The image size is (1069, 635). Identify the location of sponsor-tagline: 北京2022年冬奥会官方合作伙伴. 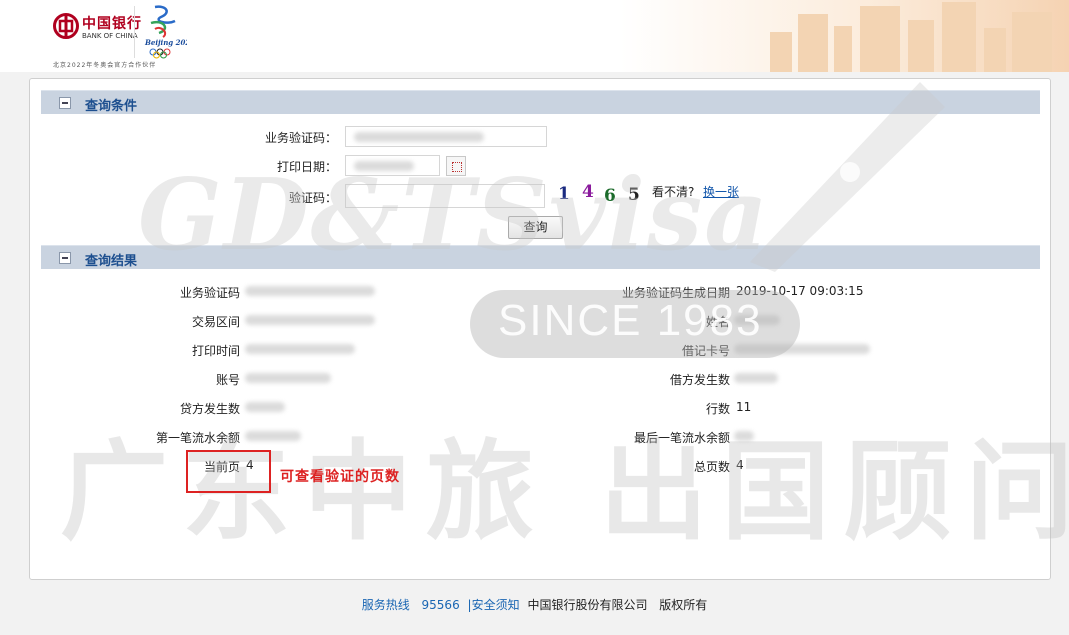
(105, 65).